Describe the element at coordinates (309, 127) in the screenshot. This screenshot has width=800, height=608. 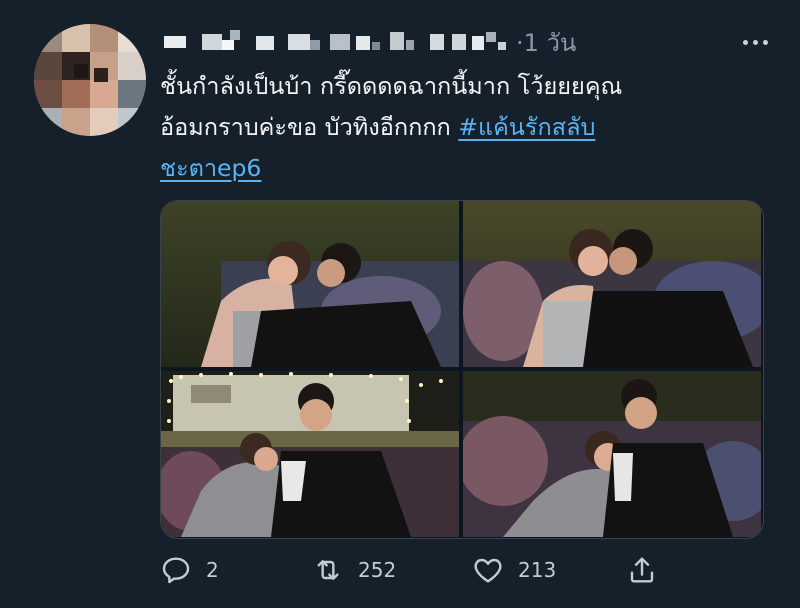
I see `tweet-text-line-2-text: อ้อมกราบค่ะขอ บัวทิงอีกกกก` at that location.